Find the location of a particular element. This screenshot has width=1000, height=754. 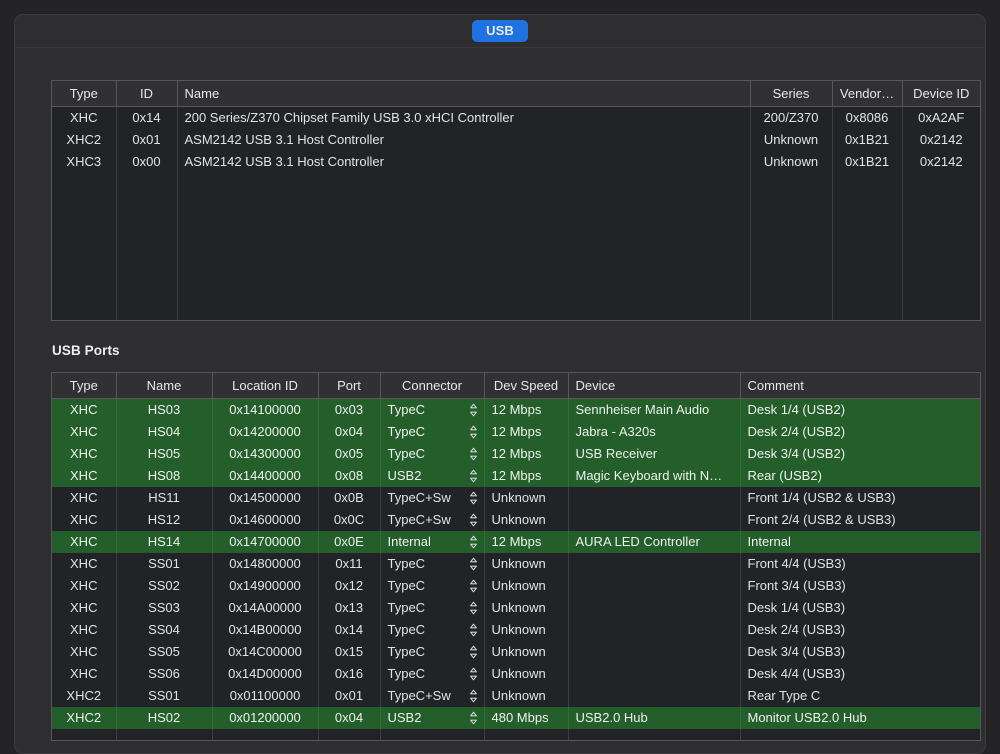

port-name: SS05 is located at coordinates (164, 652).